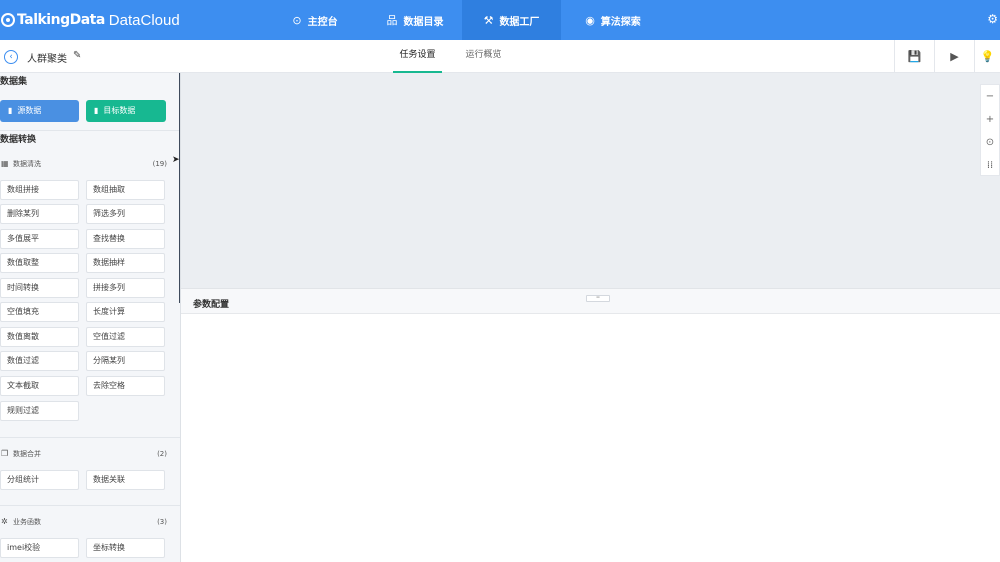 This screenshot has height=562, width=1000. I want to click on group-count: (2), so click(162, 454).